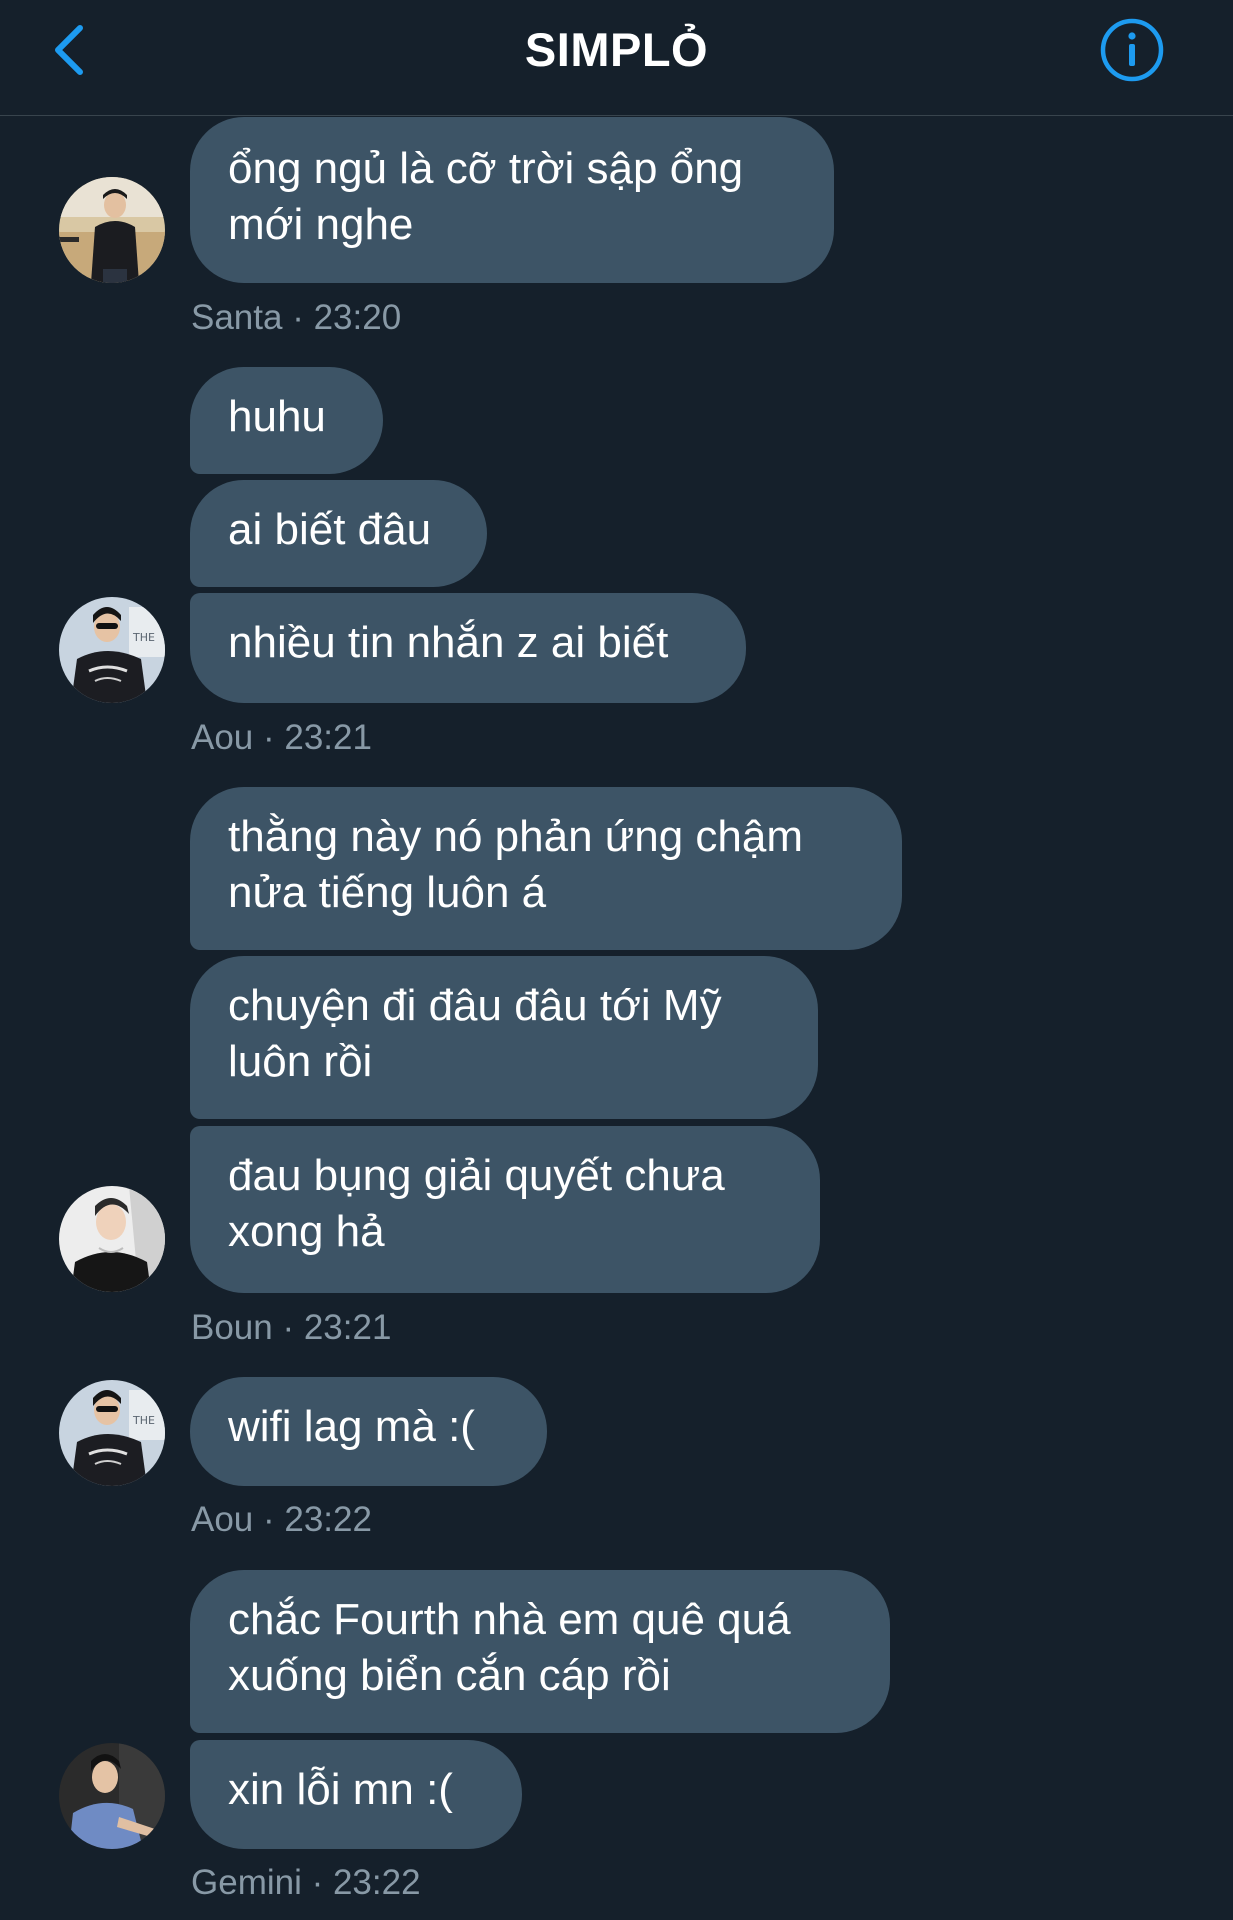  I want to click on message-meta: Aou · 23:22, so click(281, 1519).